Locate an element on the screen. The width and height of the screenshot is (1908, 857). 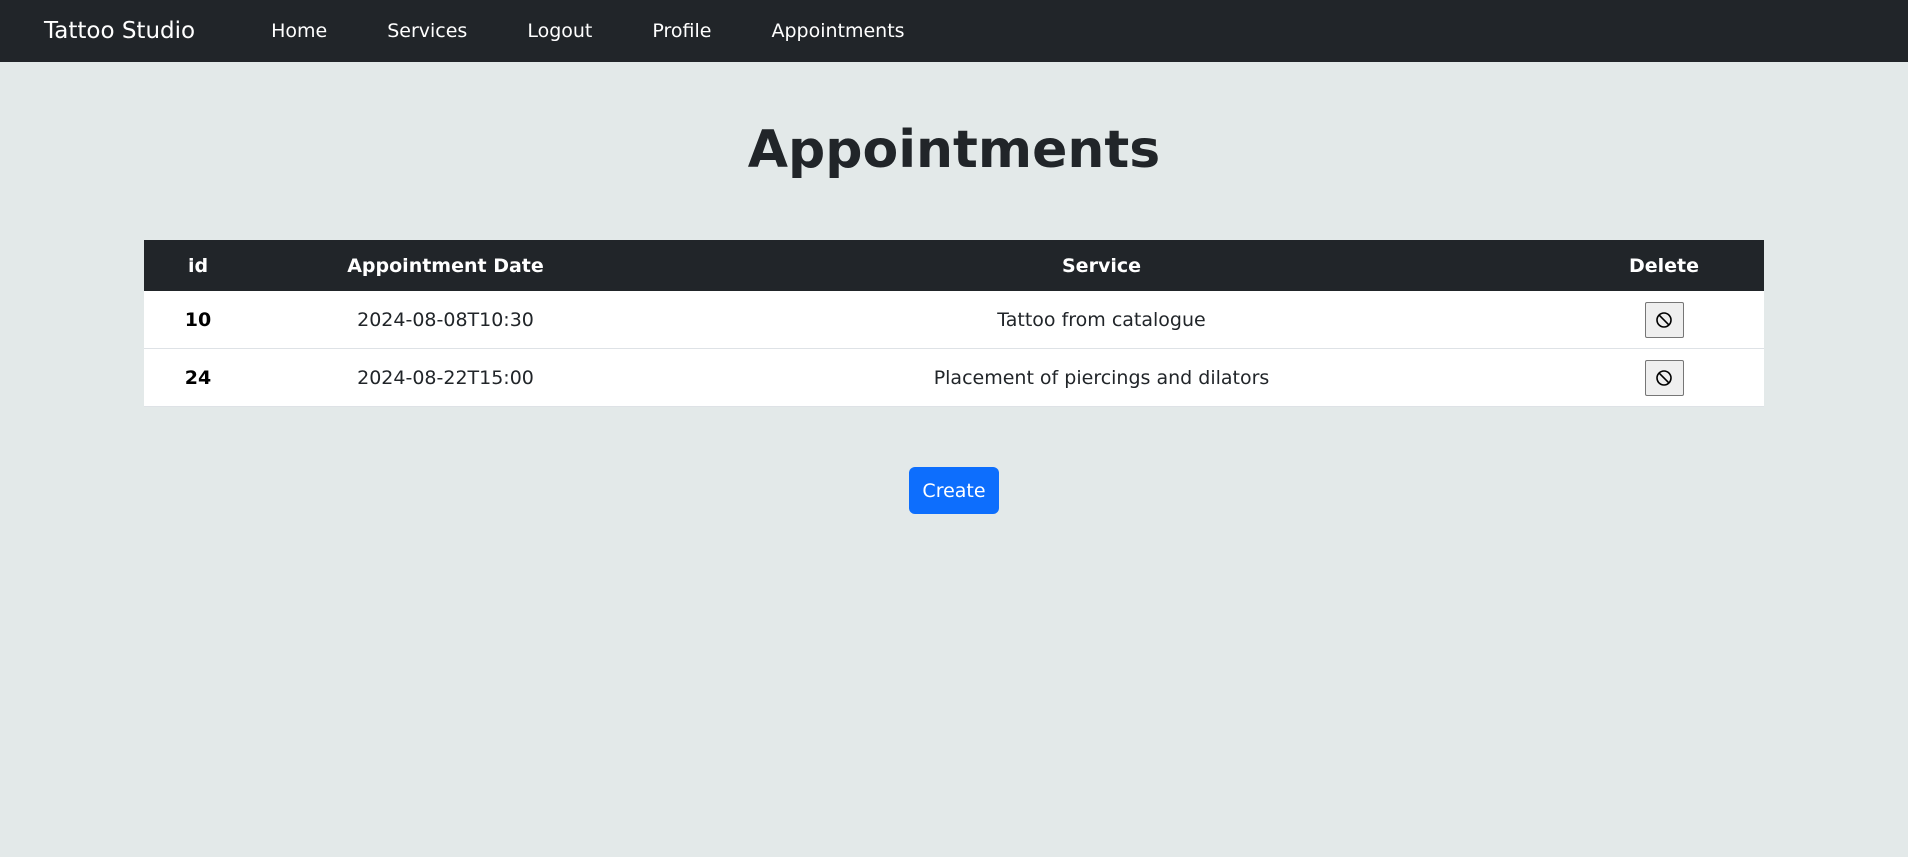
table-header-row: id Appointment Date Service Delete is located at coordinates (954, 265).